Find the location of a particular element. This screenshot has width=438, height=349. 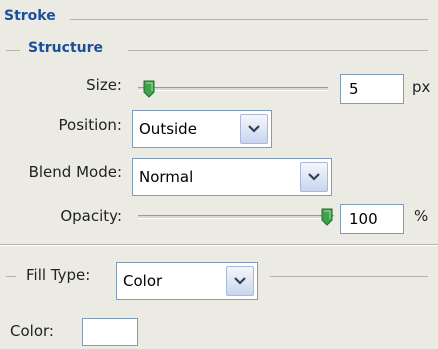

blend-mode-select-arrow is located at coordinates (314, 177).